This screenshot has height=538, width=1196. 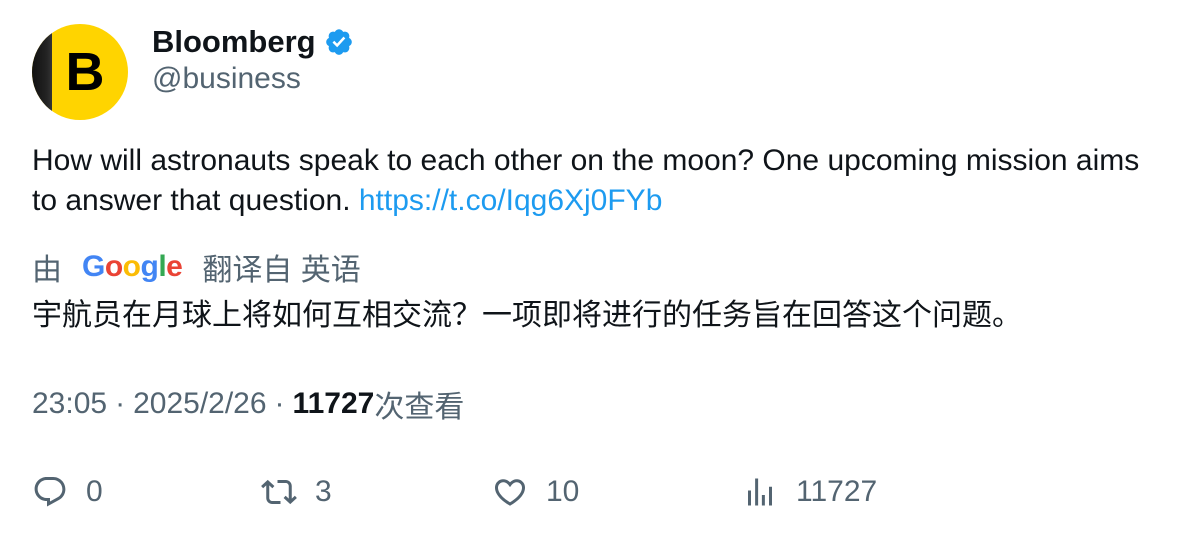 I want to click on author-name-row: Bloomberg, so click(x=253, y=42).